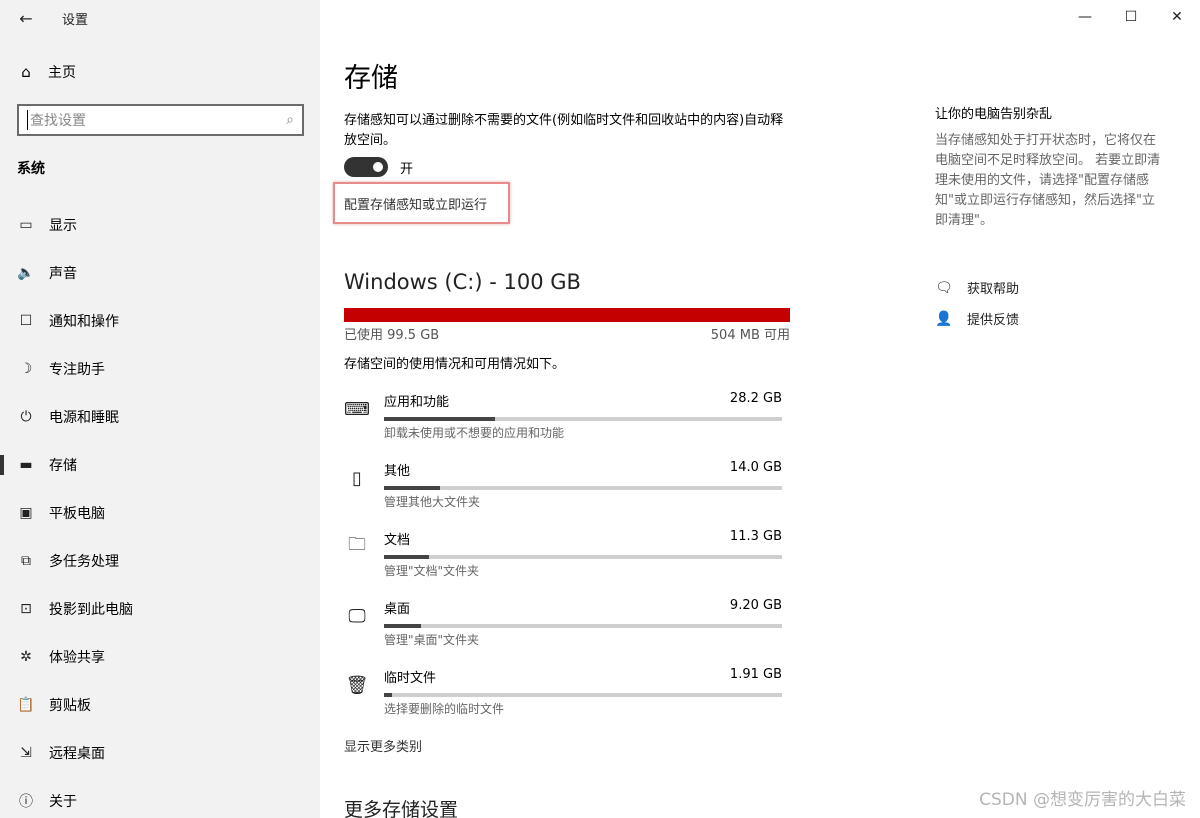 This screenshot has height=818, width=1200. Describe the element at coordinates (432, 571) in the screenshot. I see `category-description: 管理"文档"文件夹` at that location.